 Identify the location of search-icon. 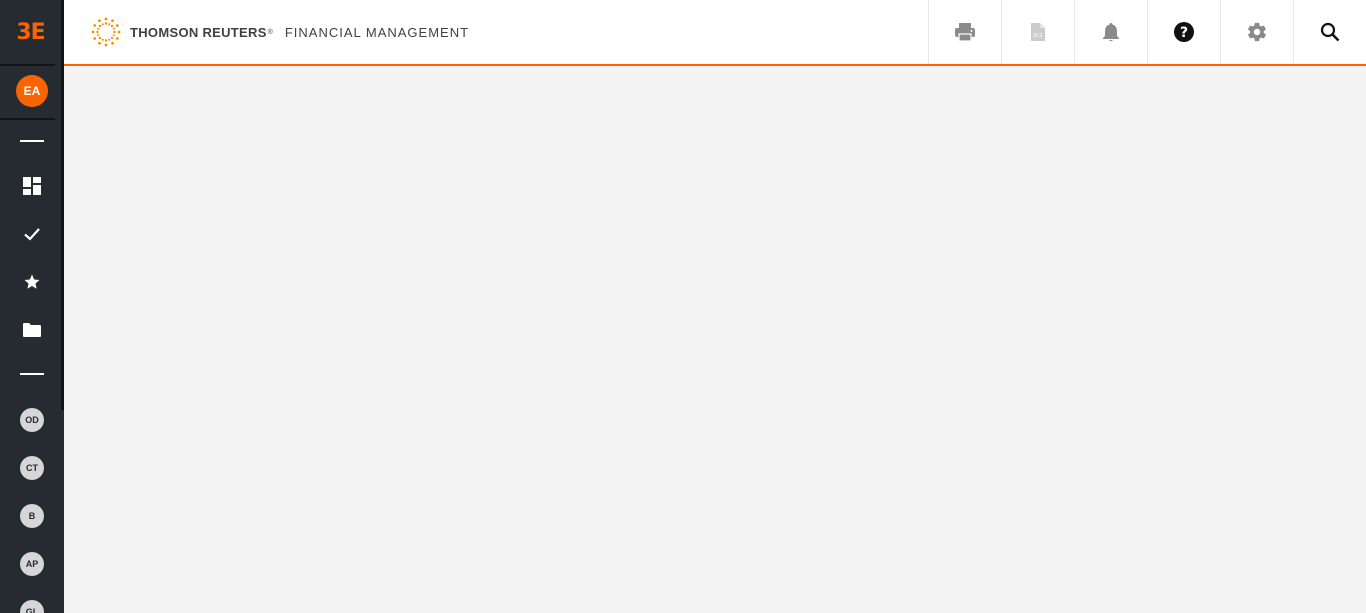
(1330, 32).